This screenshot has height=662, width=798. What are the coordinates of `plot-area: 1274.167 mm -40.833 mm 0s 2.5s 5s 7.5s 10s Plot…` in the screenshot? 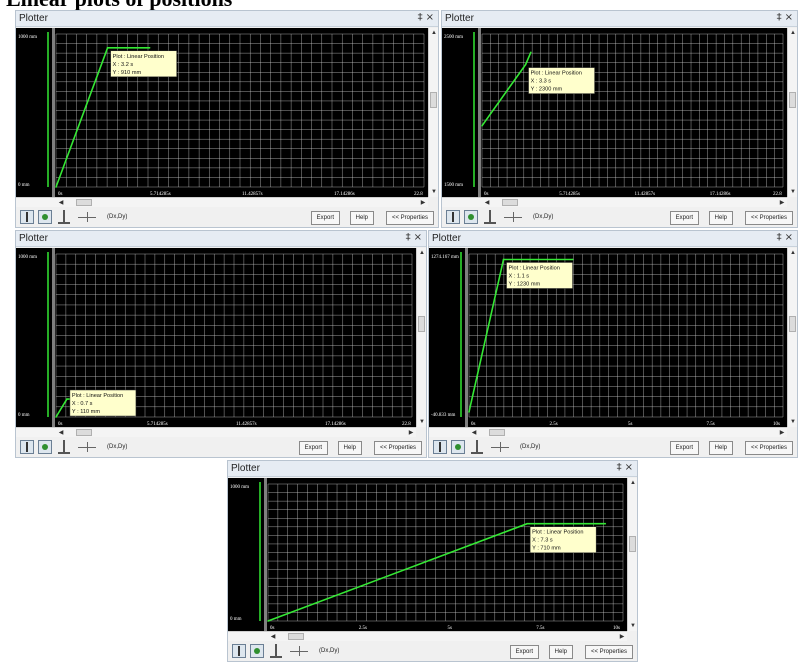 It's located at (608, 337).